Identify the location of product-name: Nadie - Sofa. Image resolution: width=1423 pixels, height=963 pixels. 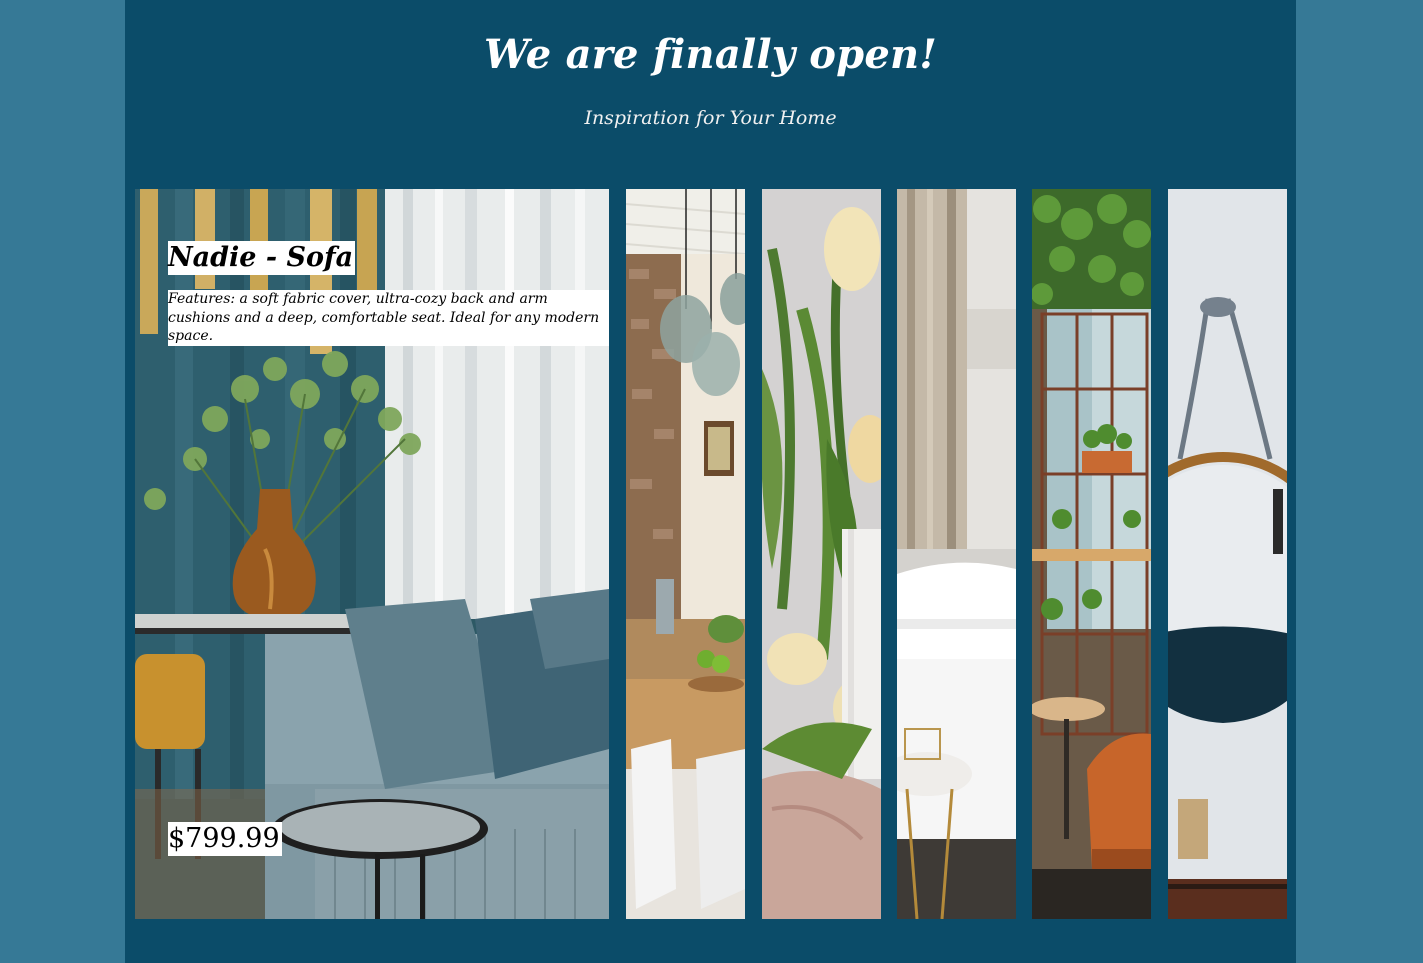
(262, 258).